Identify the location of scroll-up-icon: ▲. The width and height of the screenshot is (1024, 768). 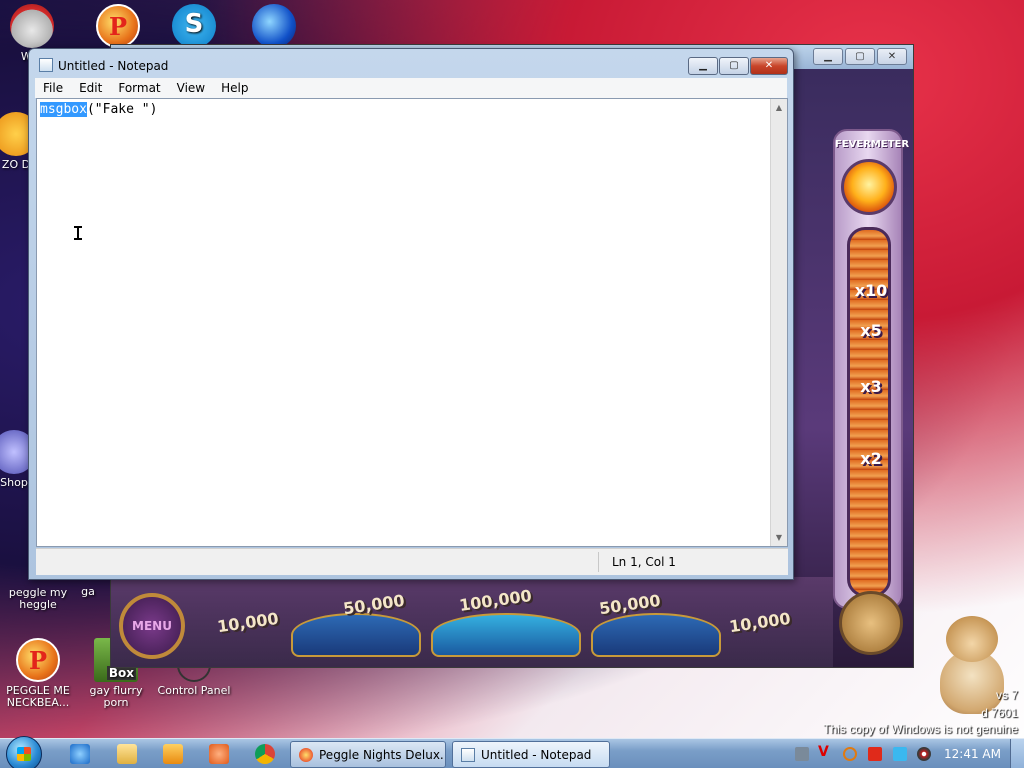
(779, 107).